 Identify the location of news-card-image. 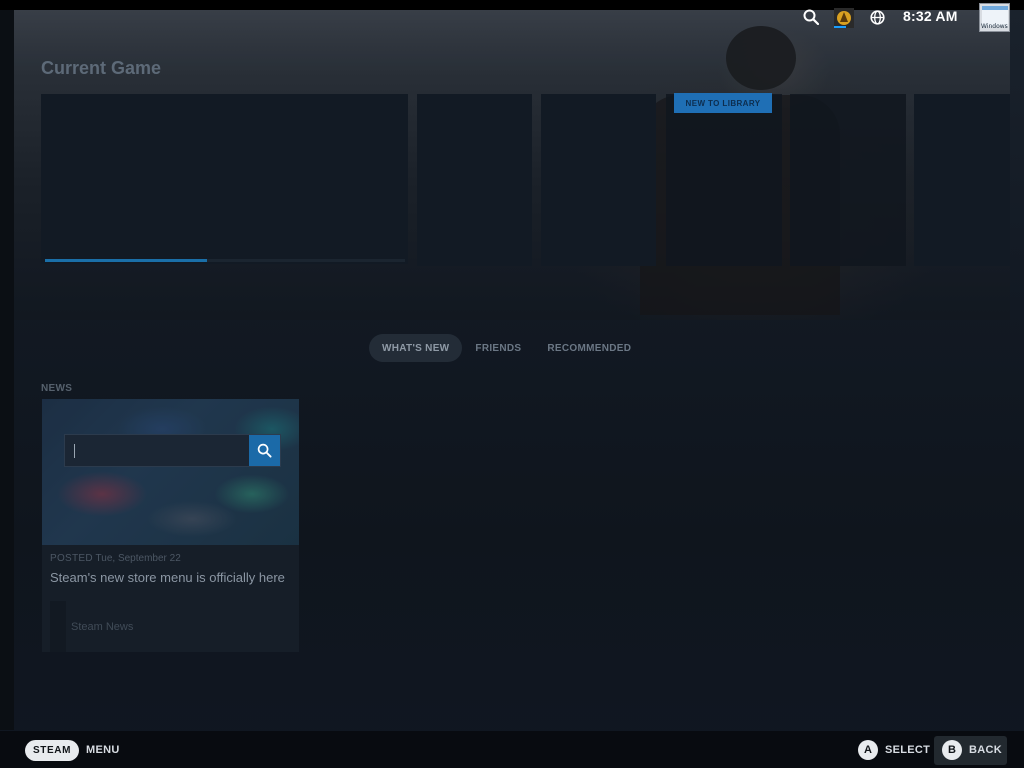
(170, 472).